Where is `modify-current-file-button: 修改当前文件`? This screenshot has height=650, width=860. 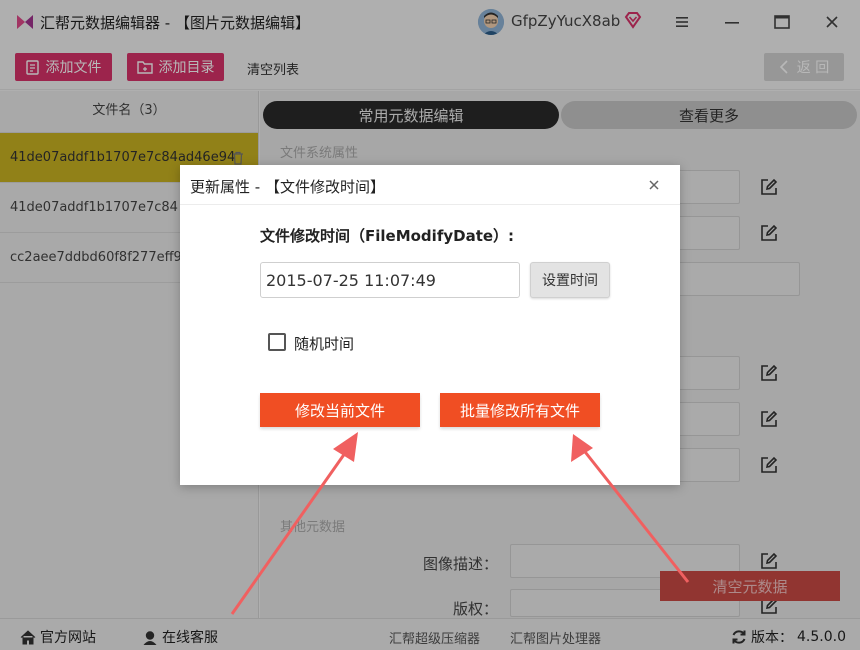
modify-current-file-button: 修改当前文件 is located at coordinates (340, 410).